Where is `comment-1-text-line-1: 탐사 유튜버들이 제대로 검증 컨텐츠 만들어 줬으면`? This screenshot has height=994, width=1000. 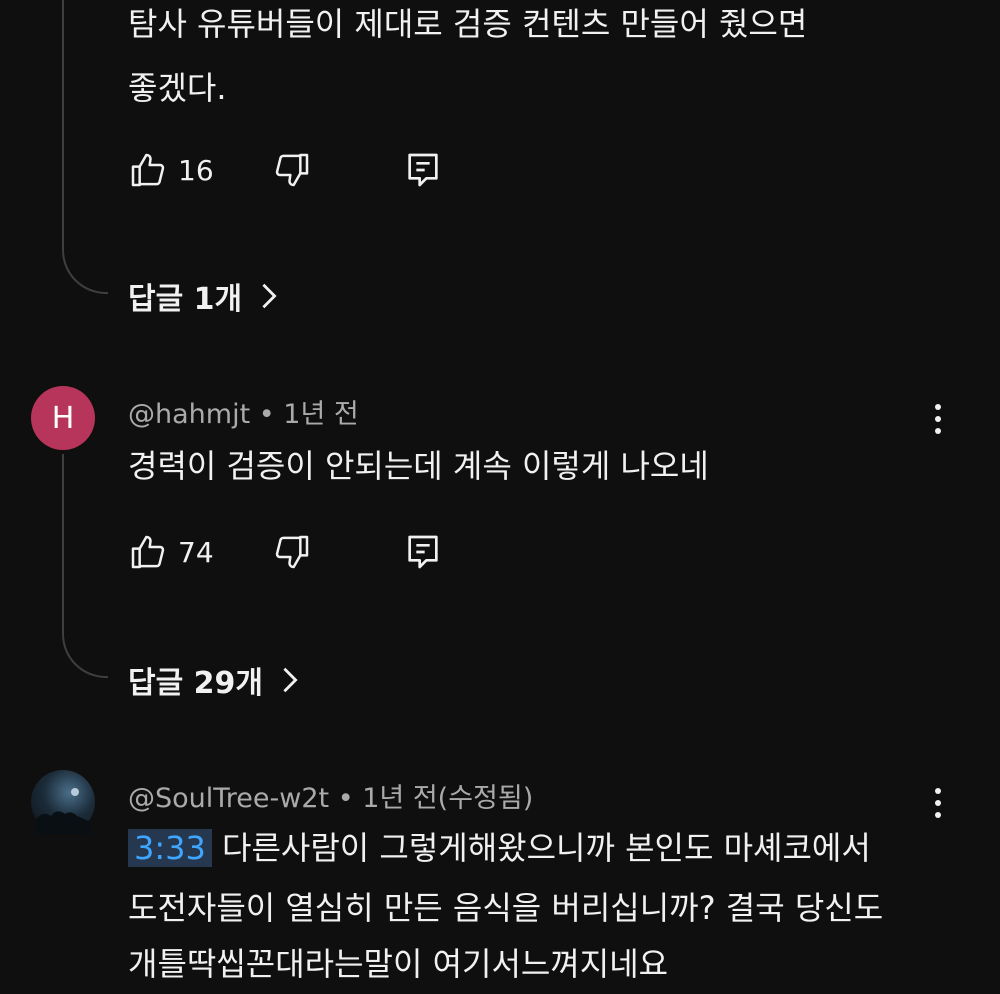 comment-1-text-line-1: 탐사 유튜버들이 제대로 검증 컨텐츠 만들어 줬으면 is located at coordinates (468, 24).